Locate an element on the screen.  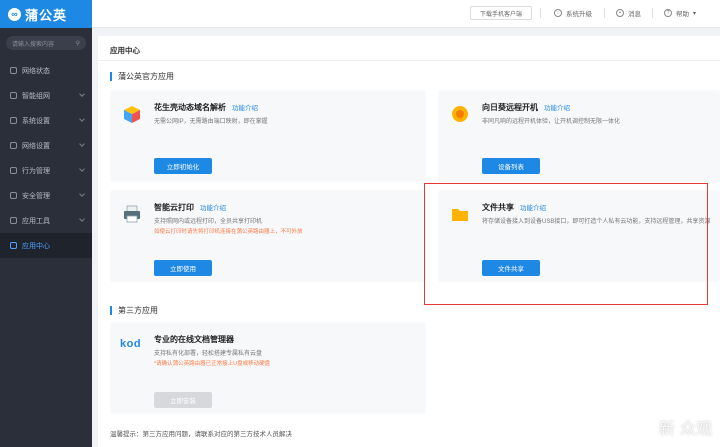
tools-icon is located at coordinates (13, 220).